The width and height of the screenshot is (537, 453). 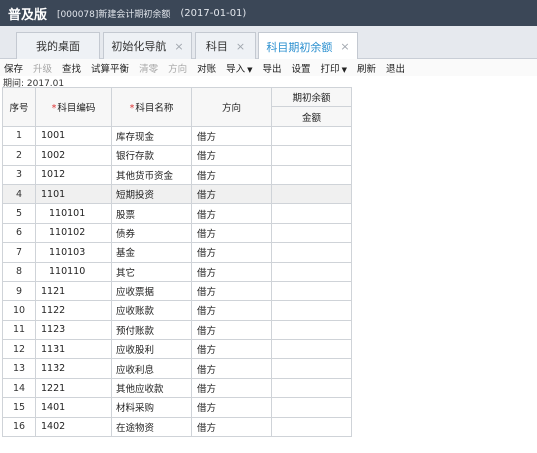 What do you see at coordinates (151, 174) in the screenshot?
I see `account-name-cell: 其他货币资金` at bounding box center [151, 174].